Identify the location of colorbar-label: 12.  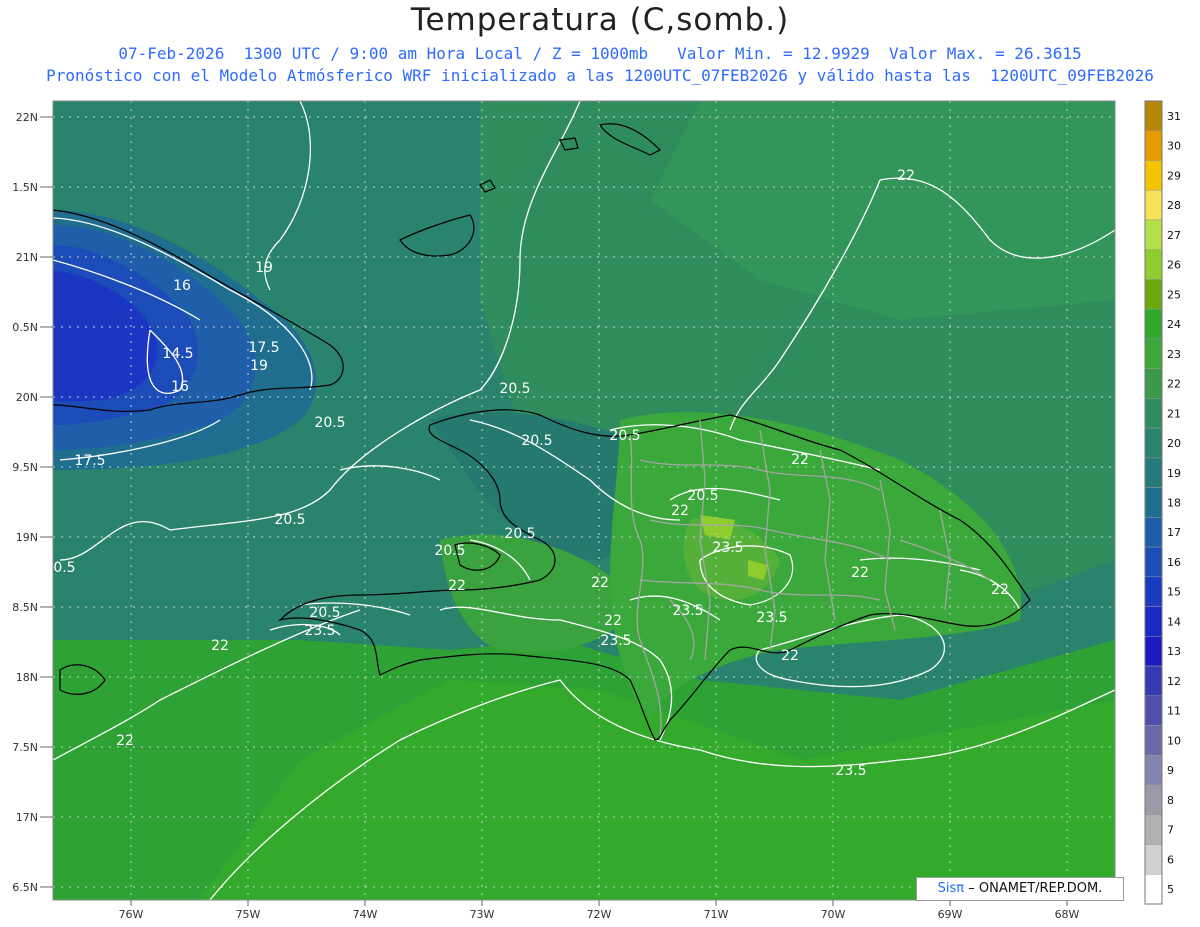
(1174, 681).